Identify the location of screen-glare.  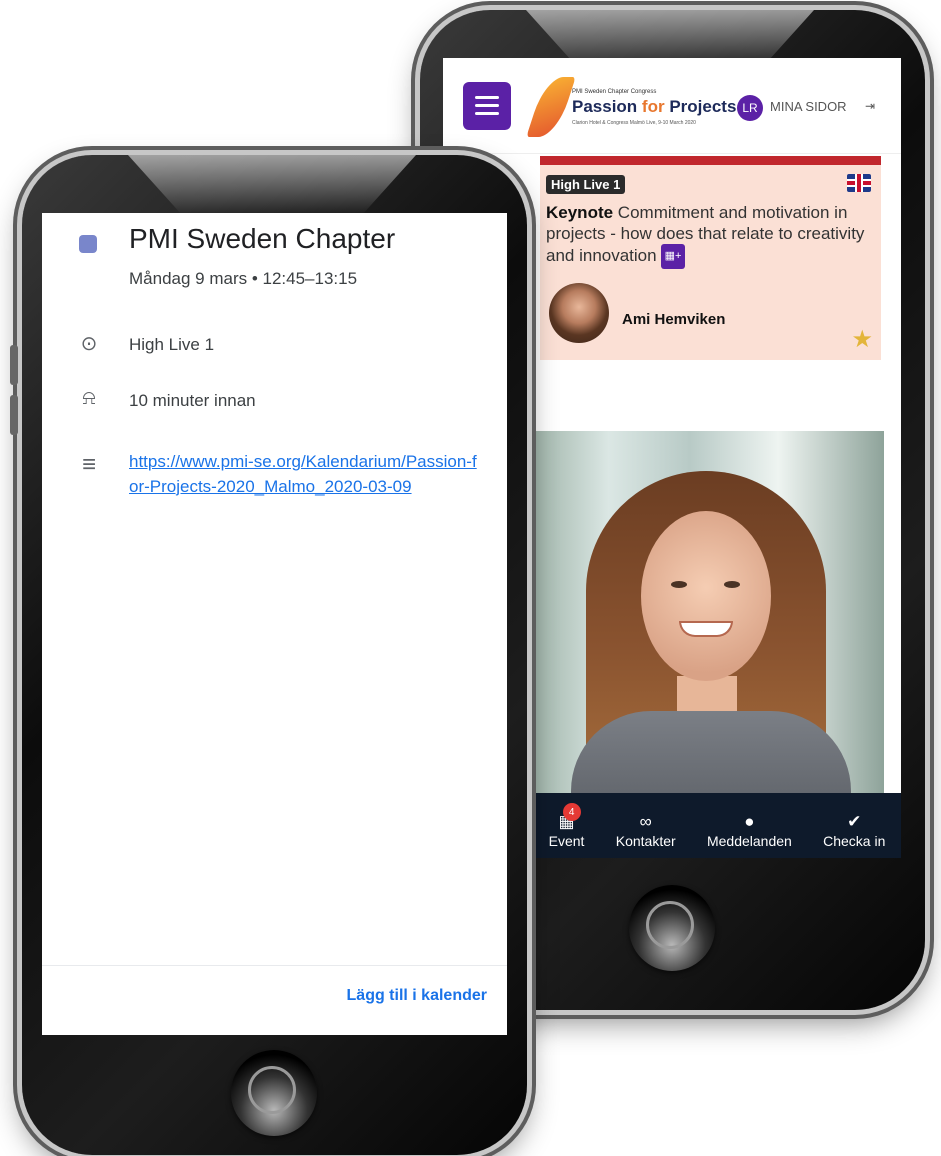
(272, 185).